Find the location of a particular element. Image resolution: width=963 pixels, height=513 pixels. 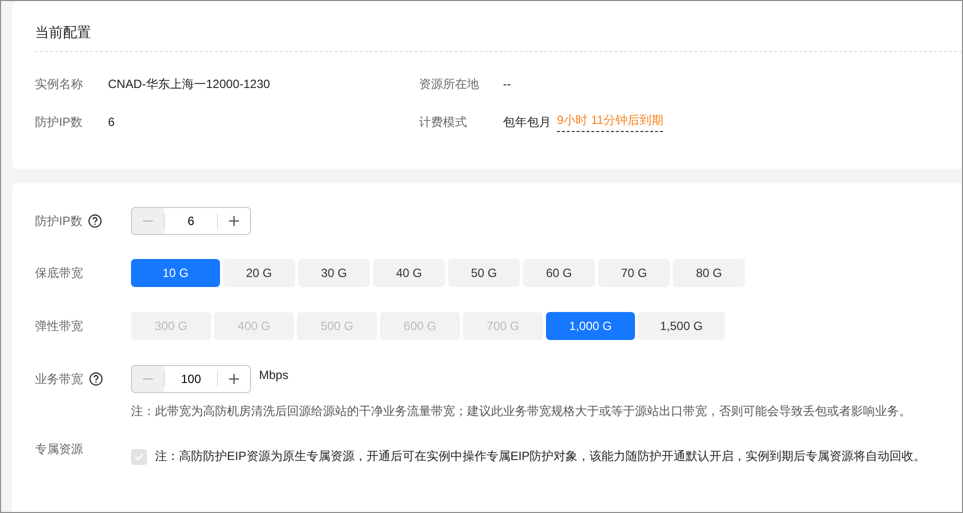

number-stepper: 6 is located at coordinates (191, 221).